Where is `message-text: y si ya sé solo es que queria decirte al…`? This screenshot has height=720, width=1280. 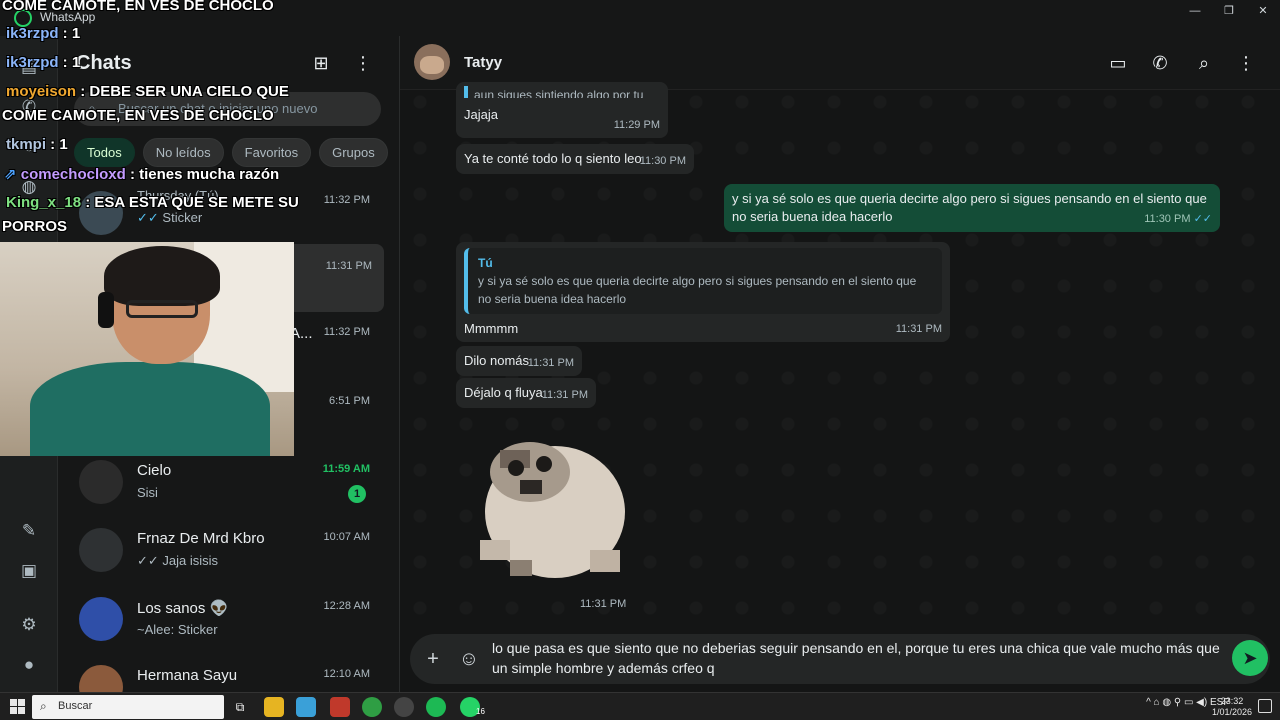 message-text: y si ya sé solo es que queria decirte al… is located at coordinates (969, 207).